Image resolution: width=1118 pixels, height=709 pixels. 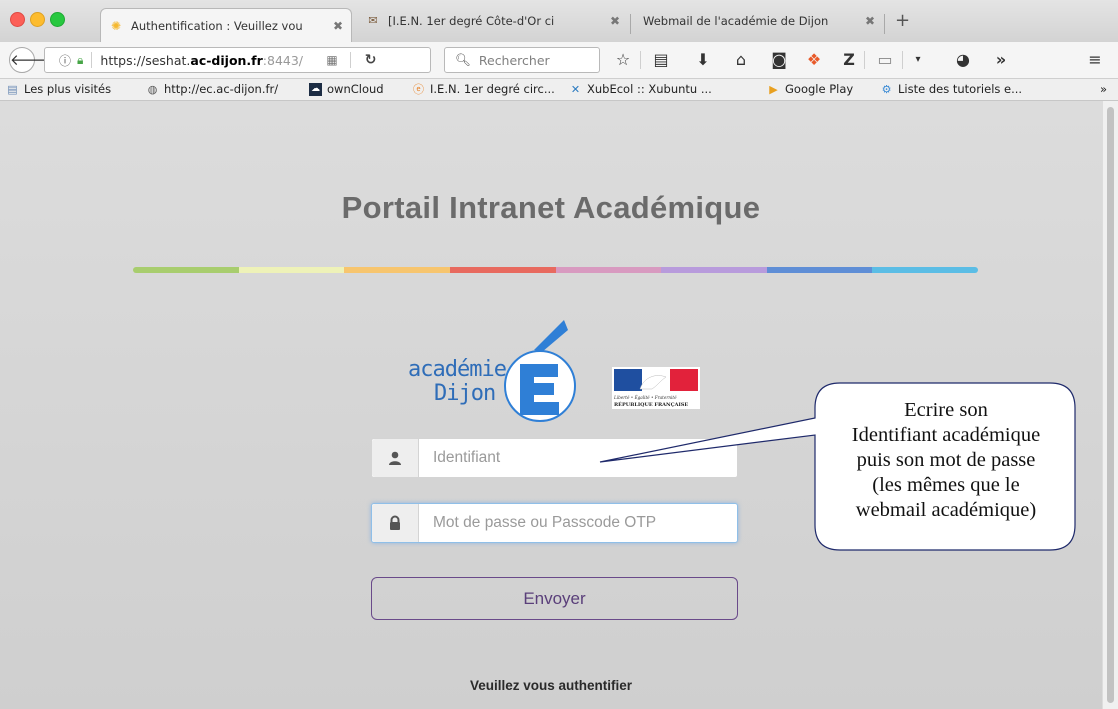 I want to click on academie-dijon-logo: académie Dijon, so click(x=492, y=371).